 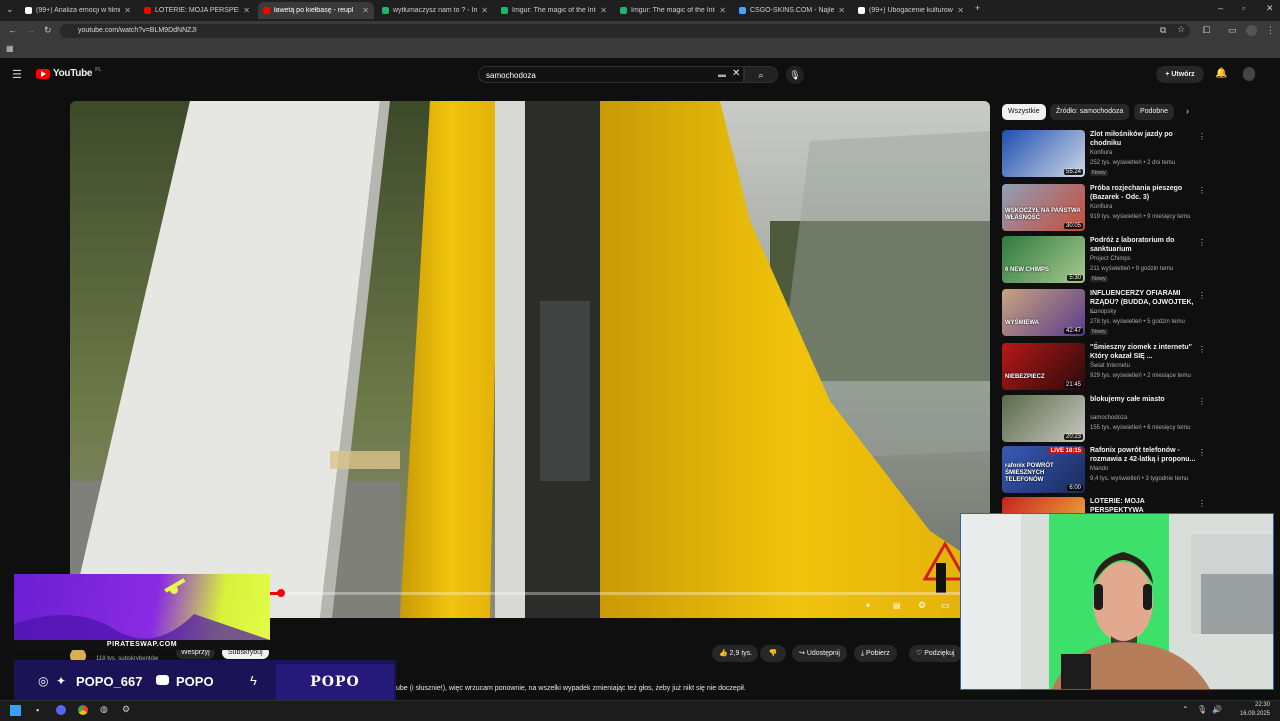 I want to click on forward-icon: →, so click(x=30, y=30).